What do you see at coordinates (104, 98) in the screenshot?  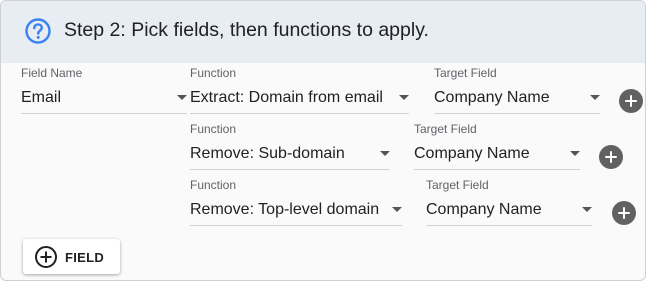 I see `field-name-select: Email` at bounding box center [104, 98].